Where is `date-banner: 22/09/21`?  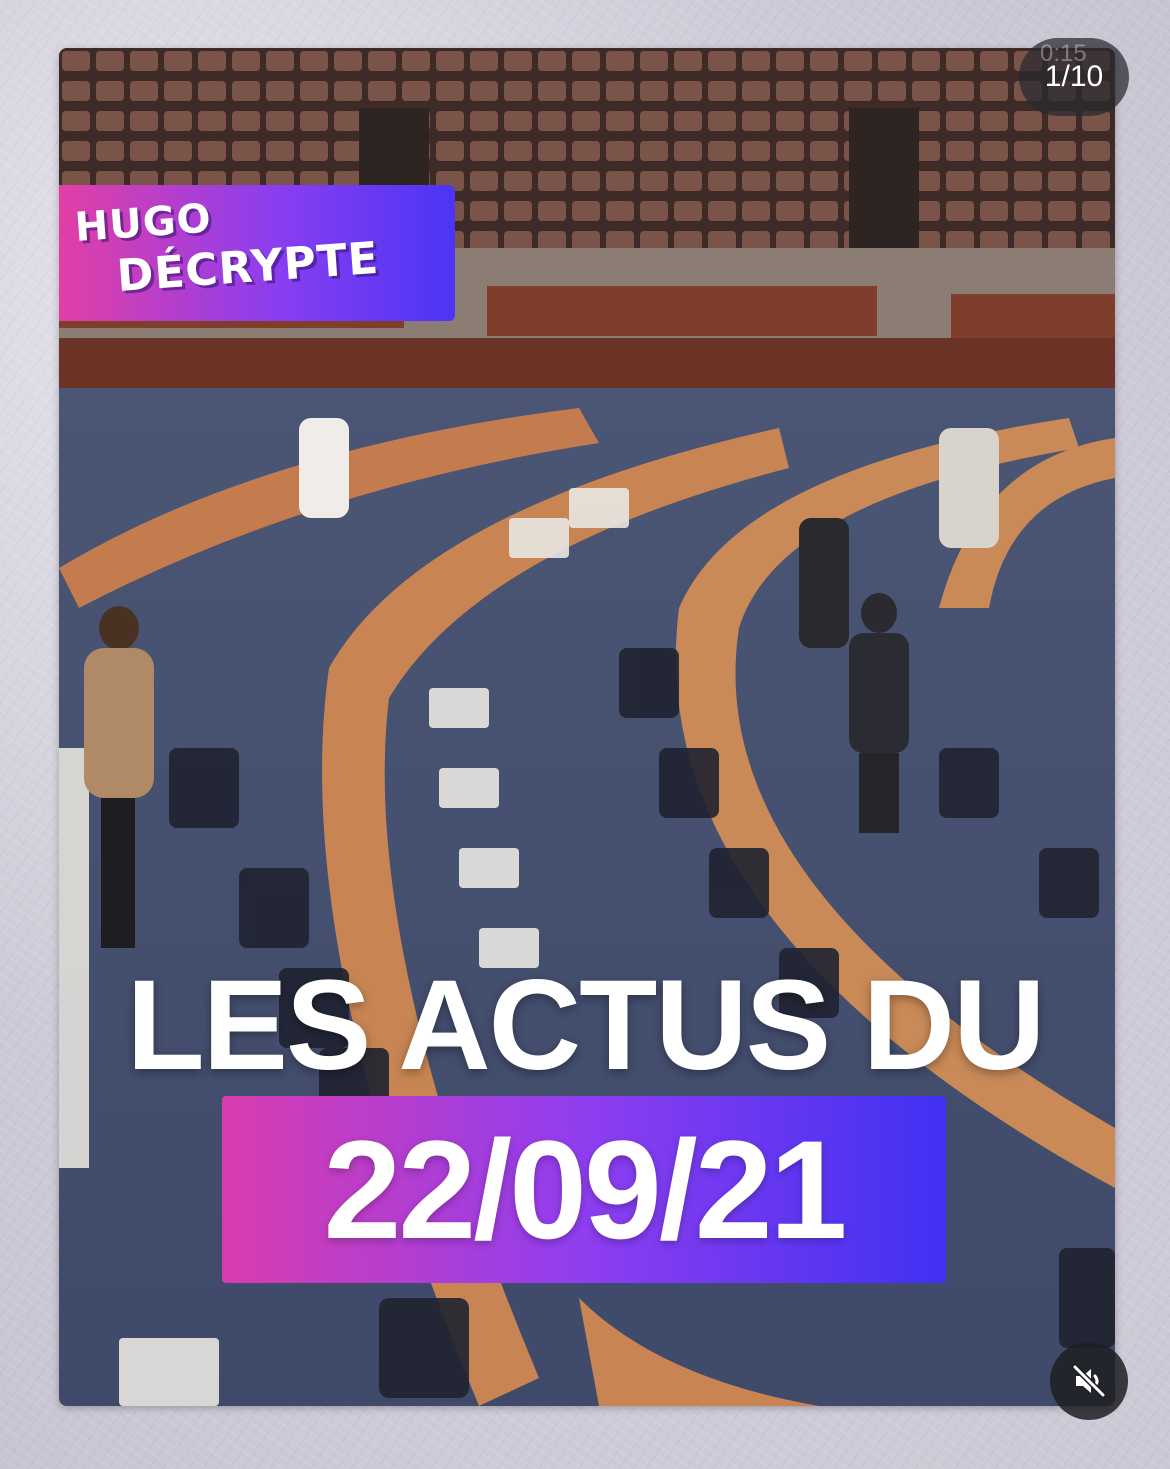
date-banner: 22/09/21 is located at coordinates (584, 1189).